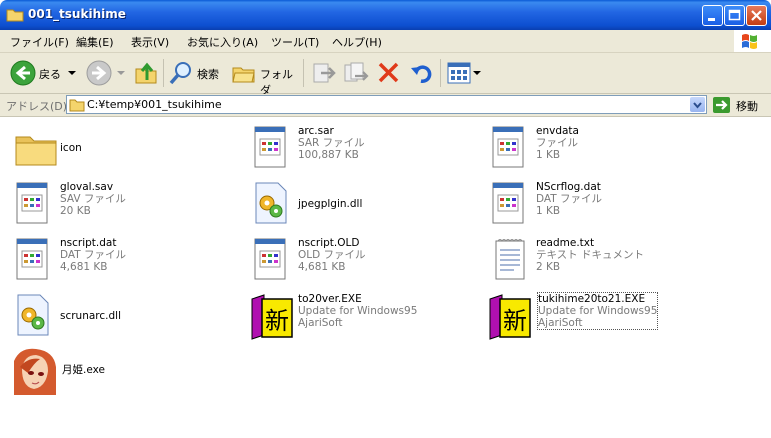 This screenshot has height=438, width=771. Describe the element at coordinates (365, 263) in the screenshot. I see `file-item: nscript.OLD OLD ファイル 4,681 KB` at that location.